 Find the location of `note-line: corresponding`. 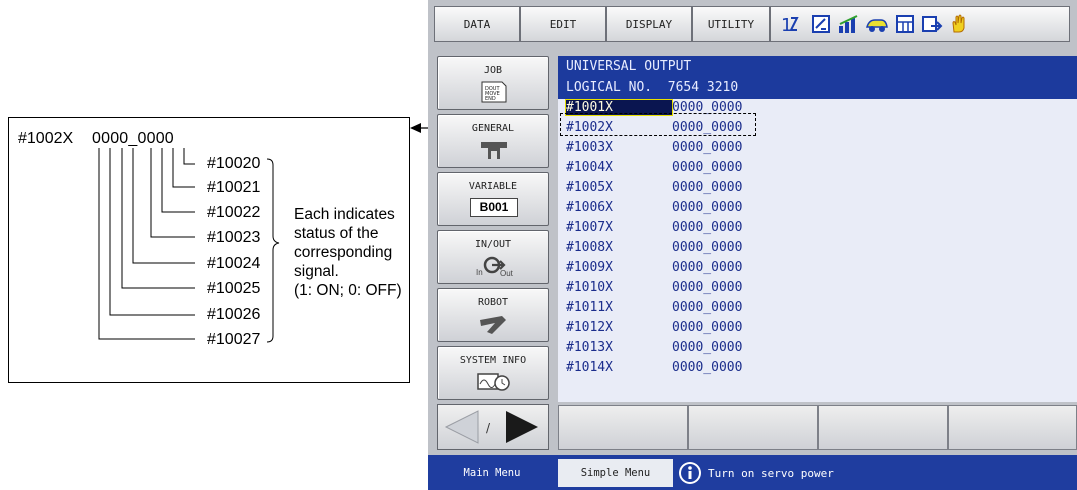

note-line: corresponding is located at coordinates (343, 252).